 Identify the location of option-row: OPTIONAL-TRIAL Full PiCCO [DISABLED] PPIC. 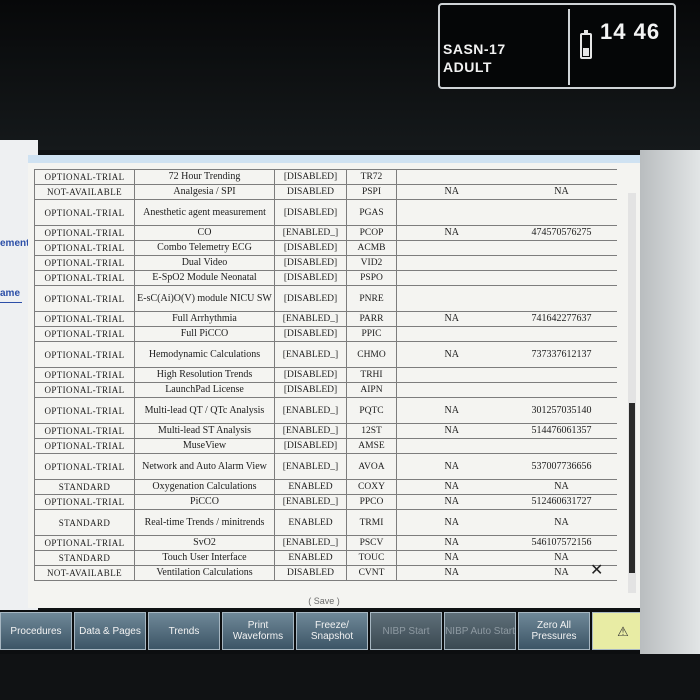
(325, 334).